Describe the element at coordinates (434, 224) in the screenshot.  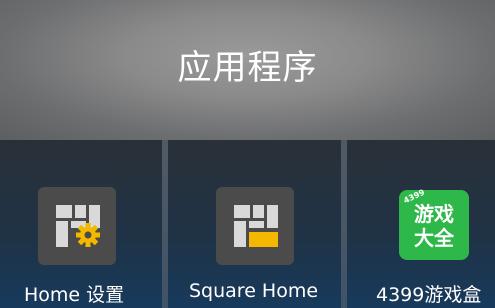
I see `4399-game-box-icon: 4399 游戏 大全` at that location.